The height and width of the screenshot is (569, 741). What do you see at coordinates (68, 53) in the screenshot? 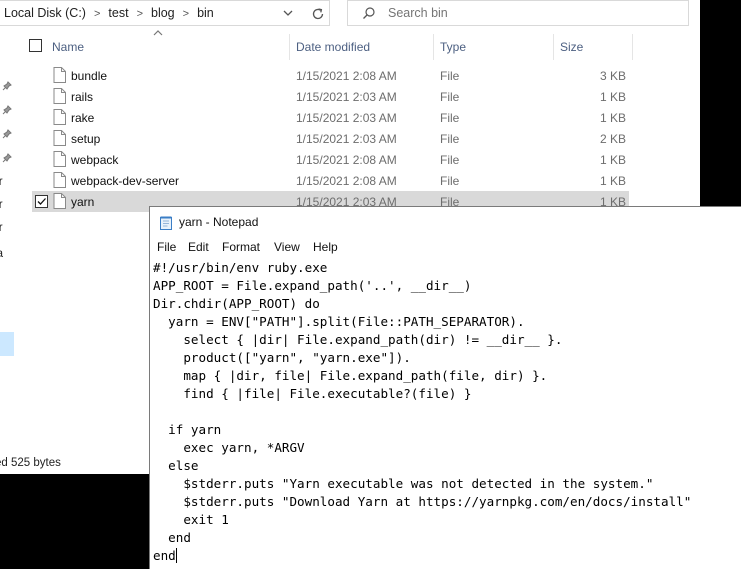
I see `column-header-name: Name` at bounding box center [68, 53].